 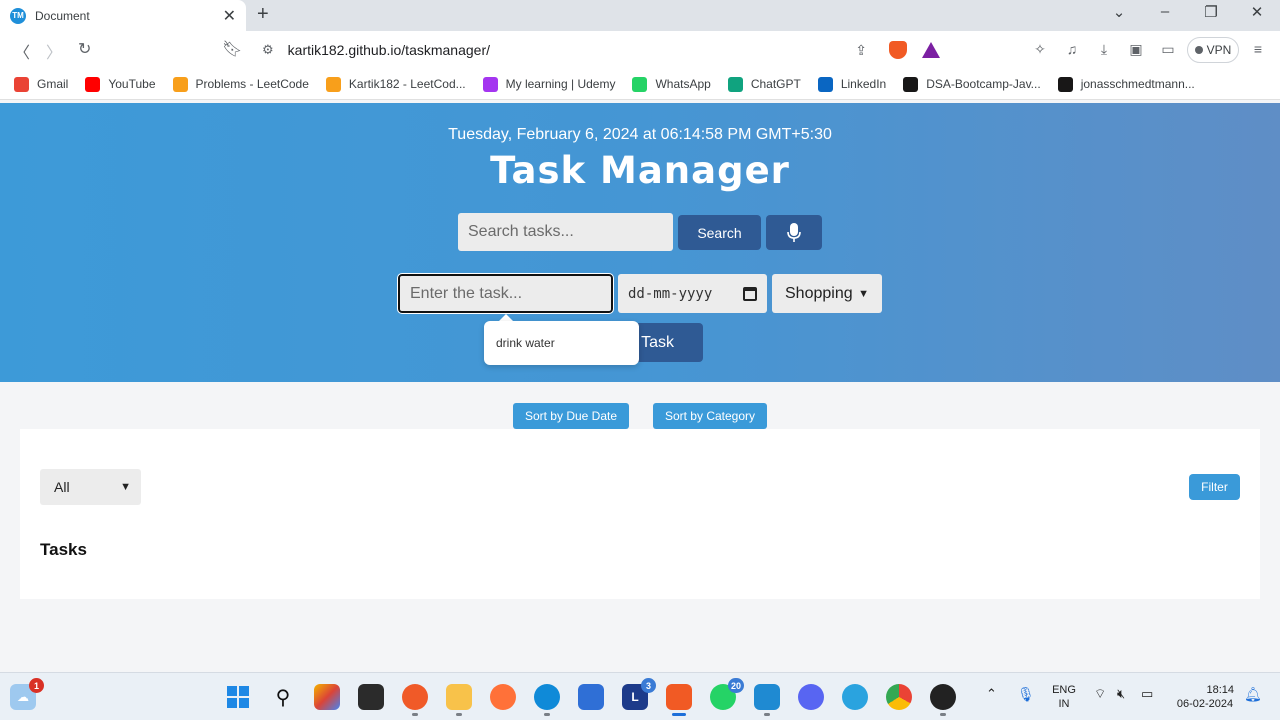 I want to click on address-bar: ⚙︎ kartik182.github.io/taskmanager/ ⇪, so click(x=600, y=50).